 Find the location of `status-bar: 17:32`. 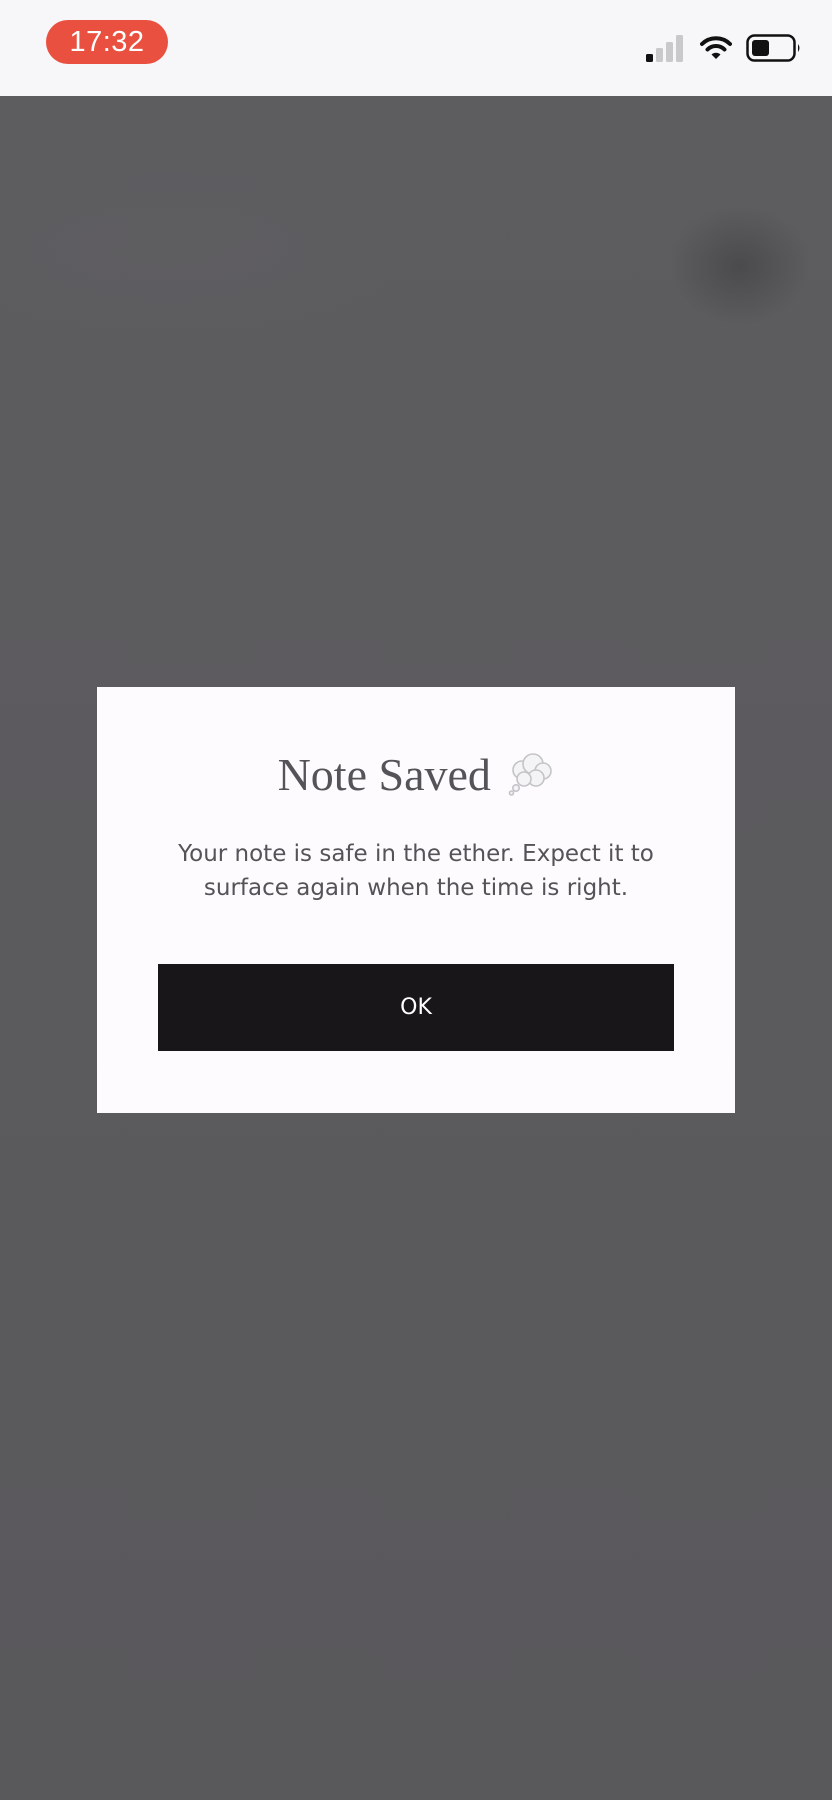

status-bar: 17:32 is located at coordinates (416, 48).